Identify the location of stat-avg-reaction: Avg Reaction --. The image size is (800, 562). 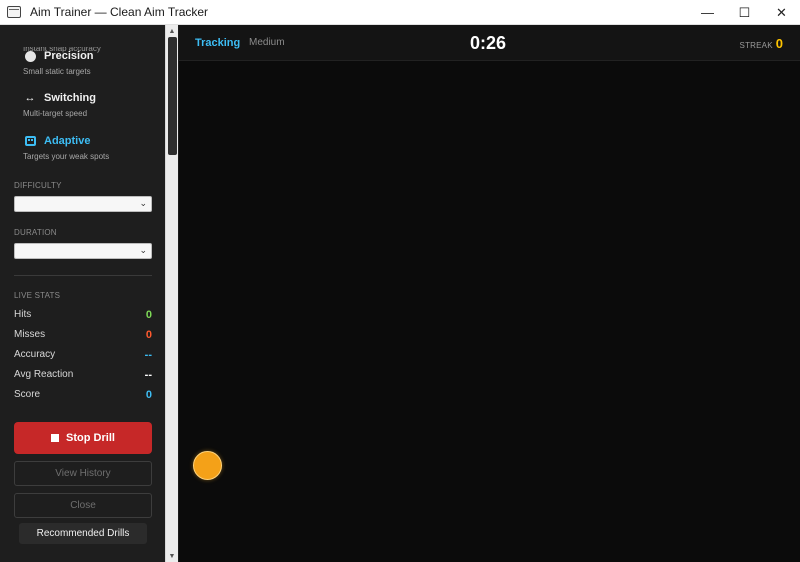
(83, 375).